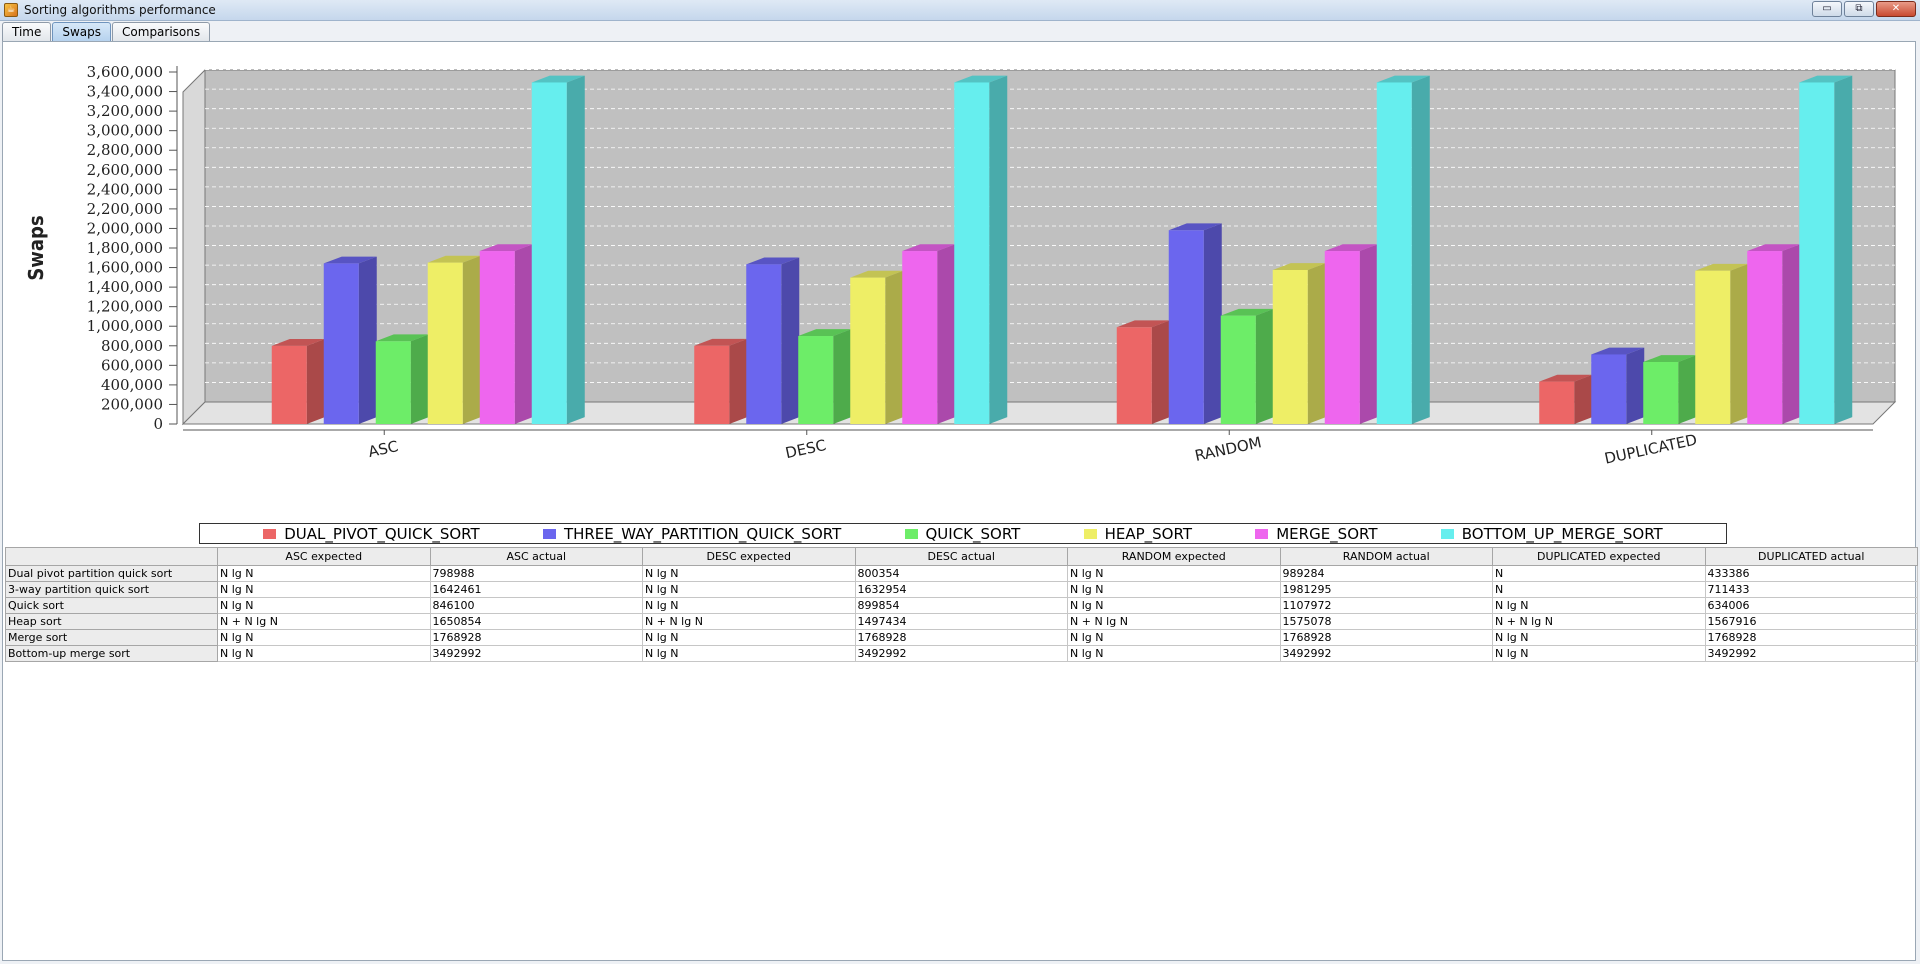  I want to click on row-header-cell: Quick sort, so click(111, 605).